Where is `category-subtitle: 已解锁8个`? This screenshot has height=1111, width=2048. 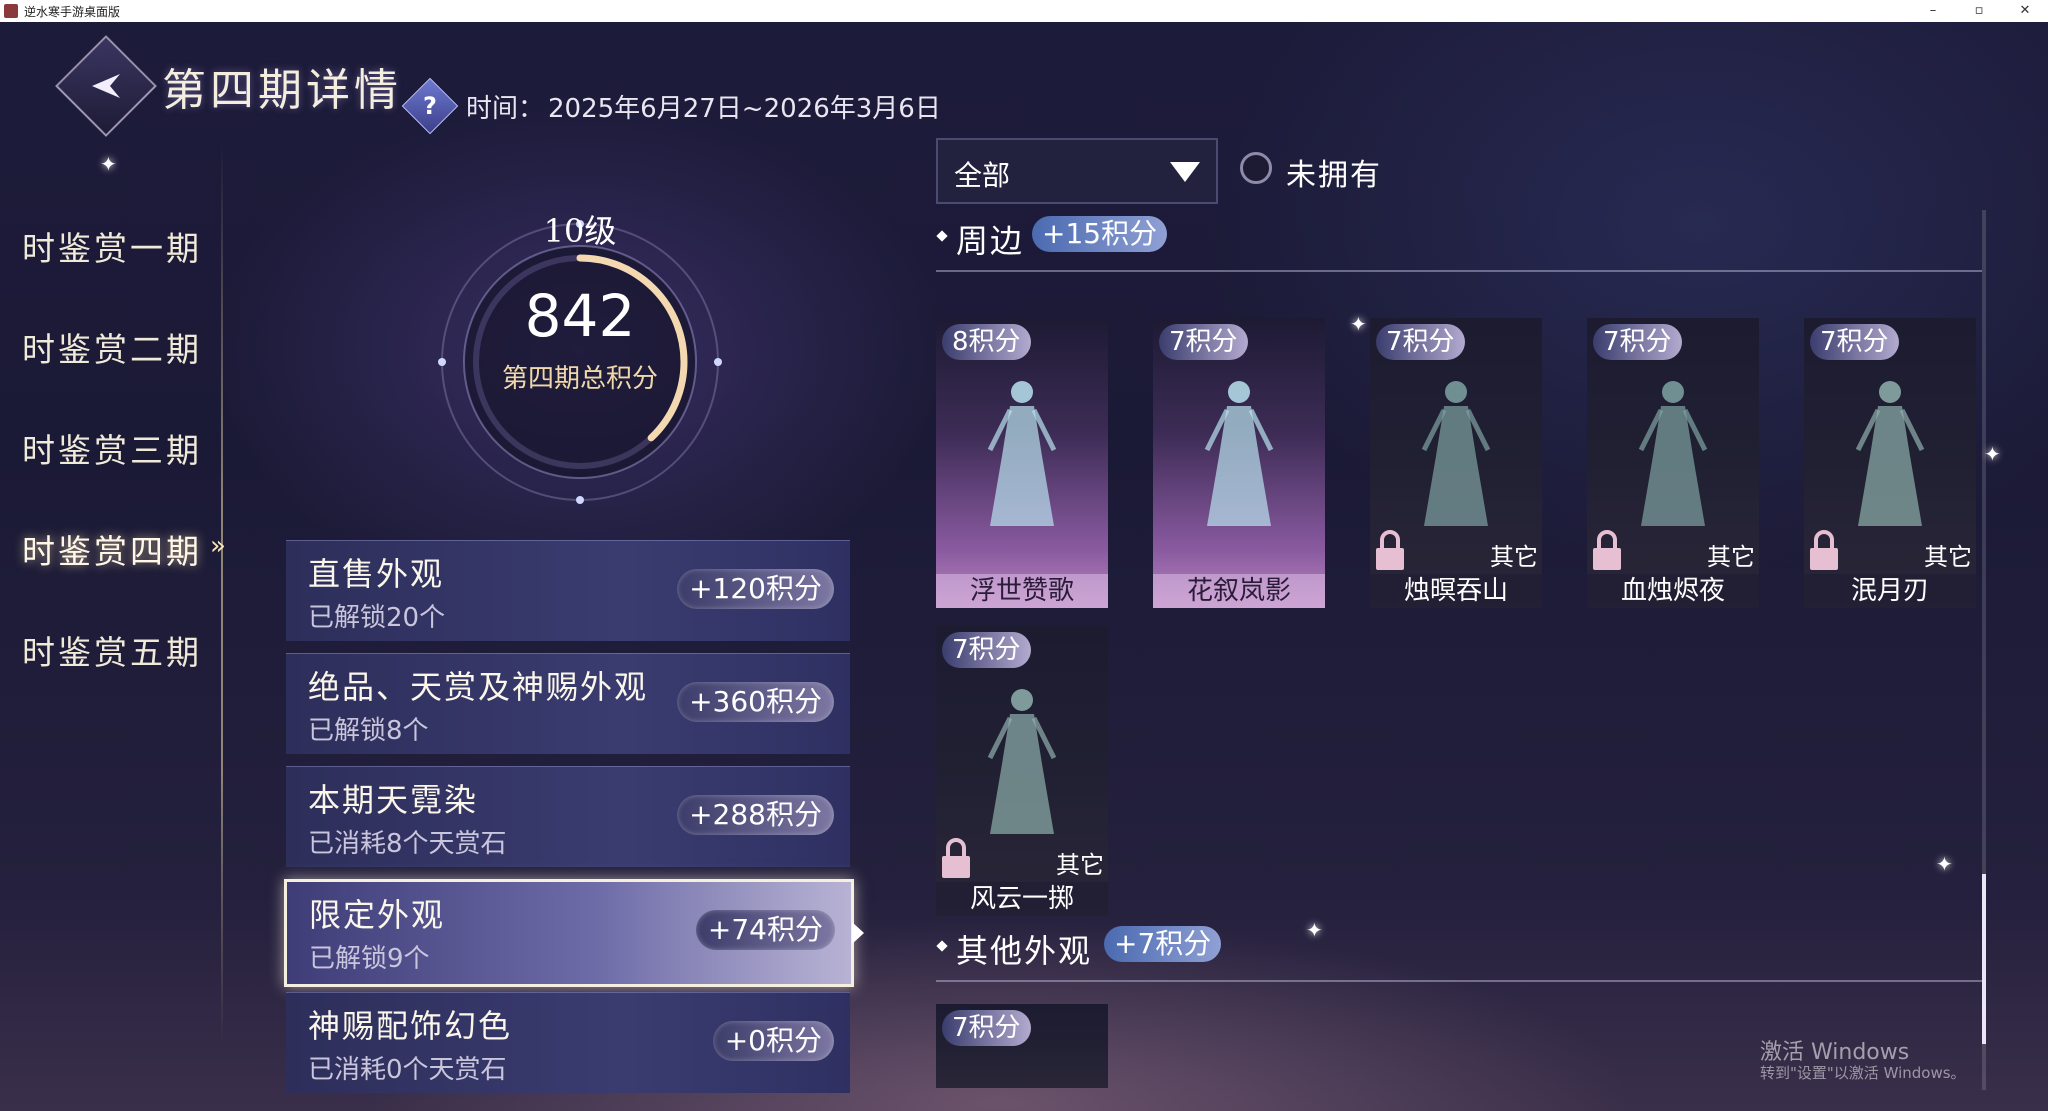
category-subtitle: 已解锁8个 is located at coordinates (368, 731).